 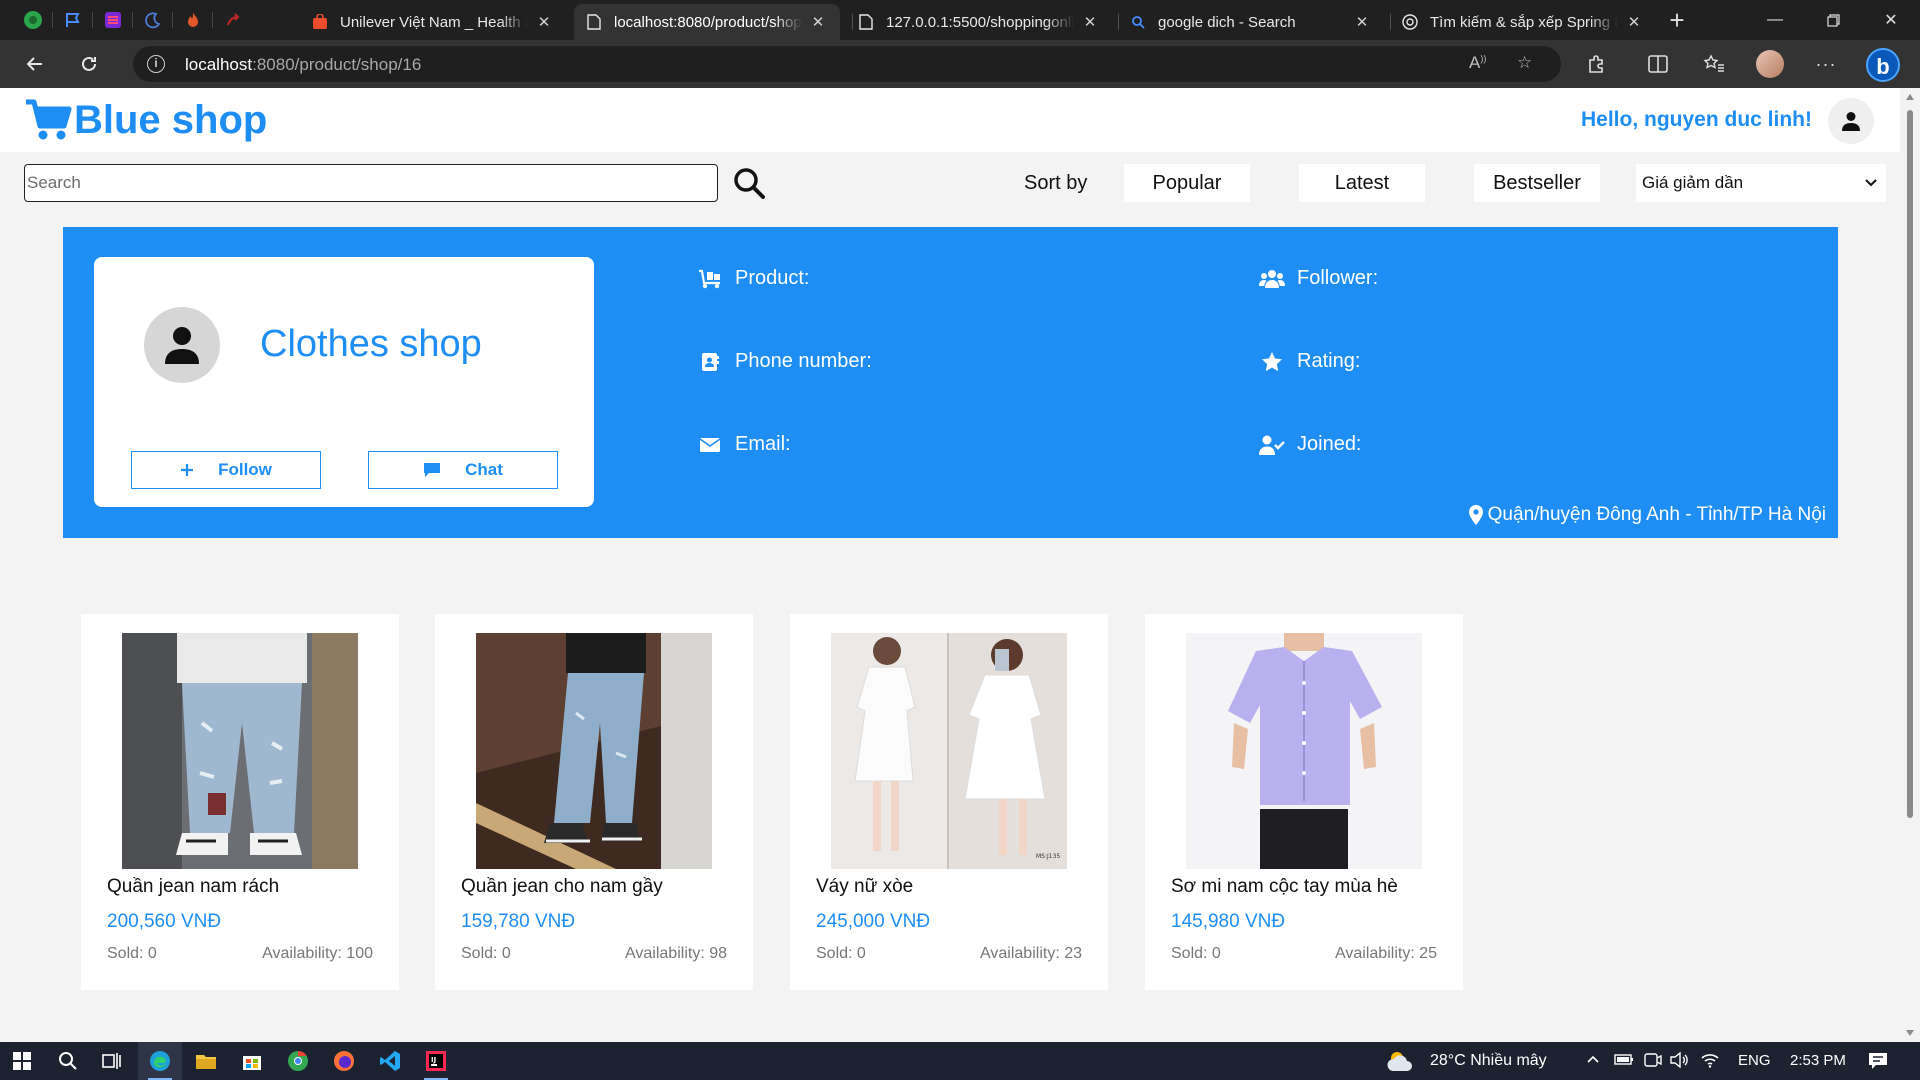 What do you see at coordinates (145, 120) in the screenshot?
I see `site-logo: Blue shop` at bounding box center [145, 120].